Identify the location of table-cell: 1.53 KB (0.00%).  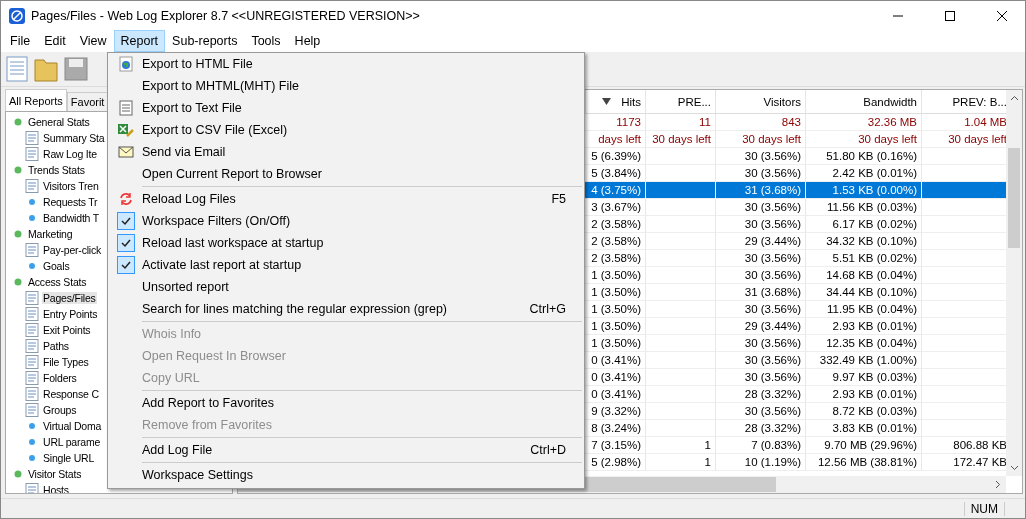
(864, 190).